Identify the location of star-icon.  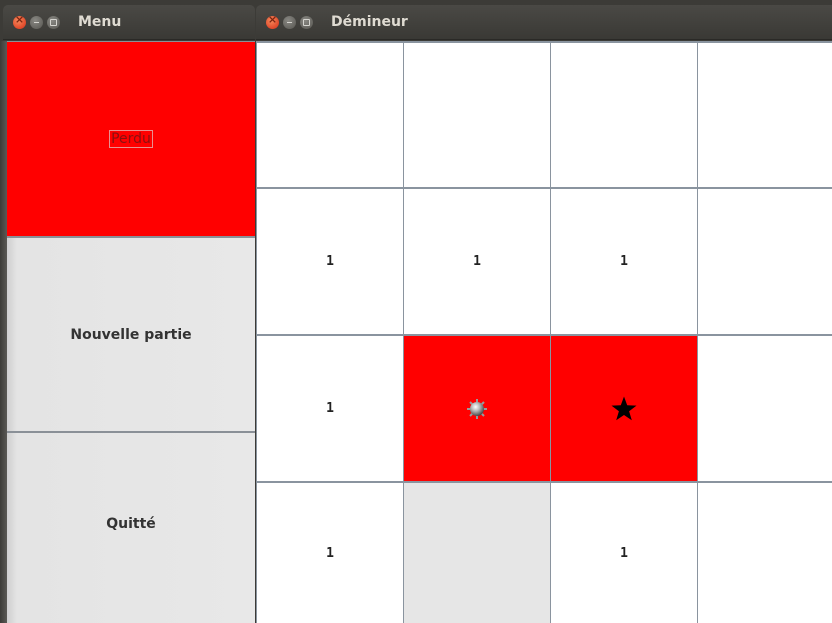
(624, 408).